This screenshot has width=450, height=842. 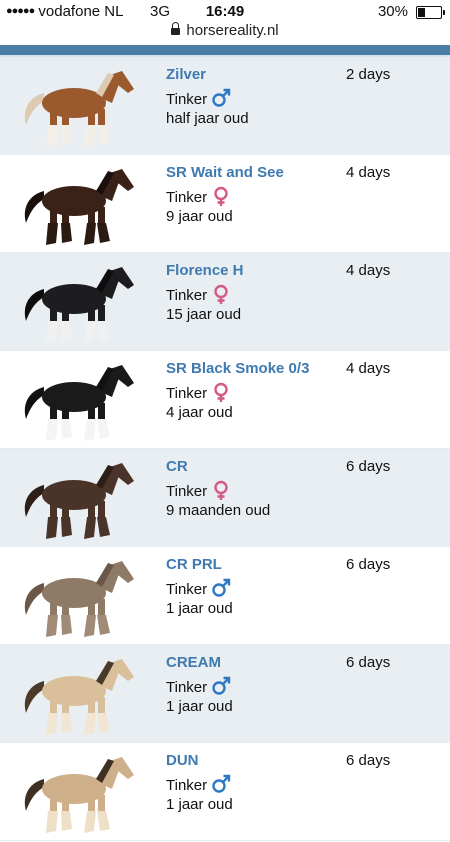 What do you see at coordinates (225, 172) in the screenshot?
I see `horse-name-link: SR Wait and See` at bounding box center [225, 172].